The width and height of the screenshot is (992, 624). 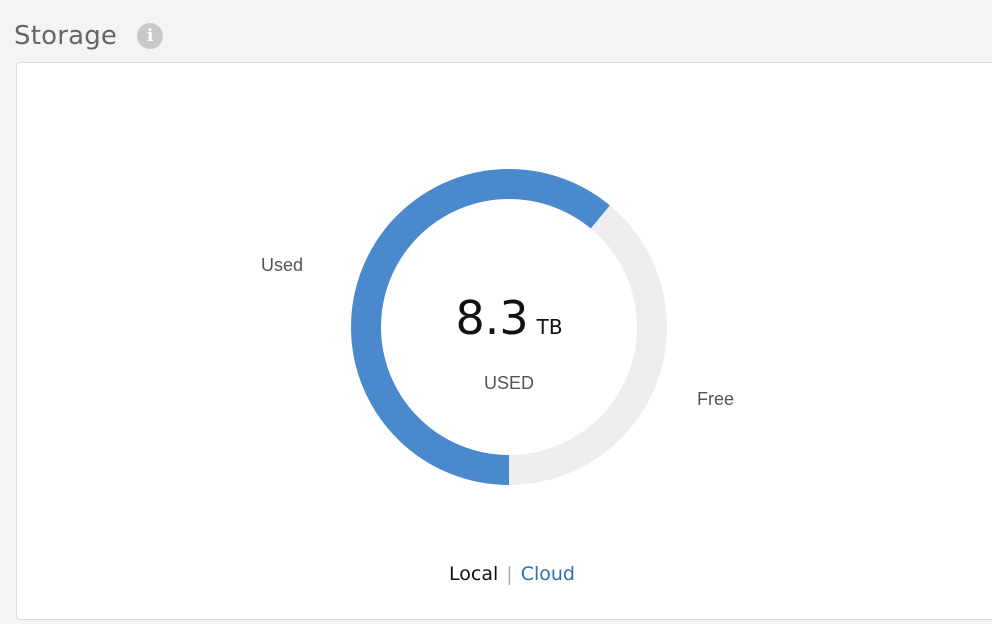 What do you see at coordinates (66, 36) in the screenshot?
I see `widget-title: Storage` at bounding box center [66, 36].